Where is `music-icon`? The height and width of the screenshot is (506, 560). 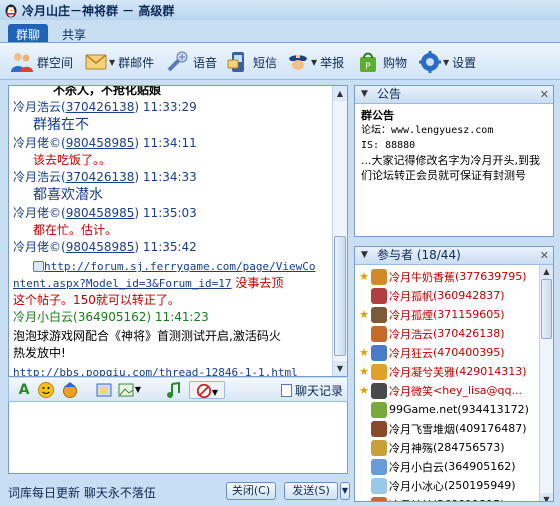 music-icon is located at coordinates (174, 390).